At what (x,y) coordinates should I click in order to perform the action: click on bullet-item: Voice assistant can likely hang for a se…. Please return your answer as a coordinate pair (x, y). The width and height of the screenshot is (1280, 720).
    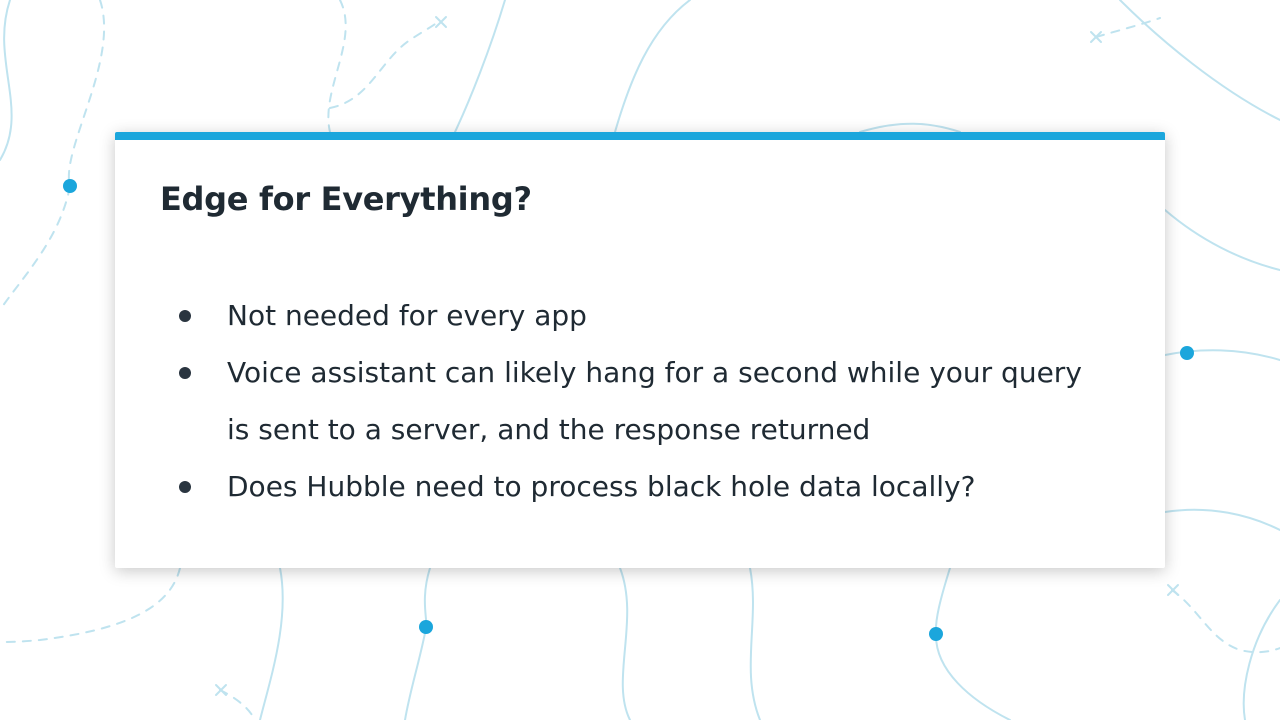
    Looking at the image, I should click on (643, 401).